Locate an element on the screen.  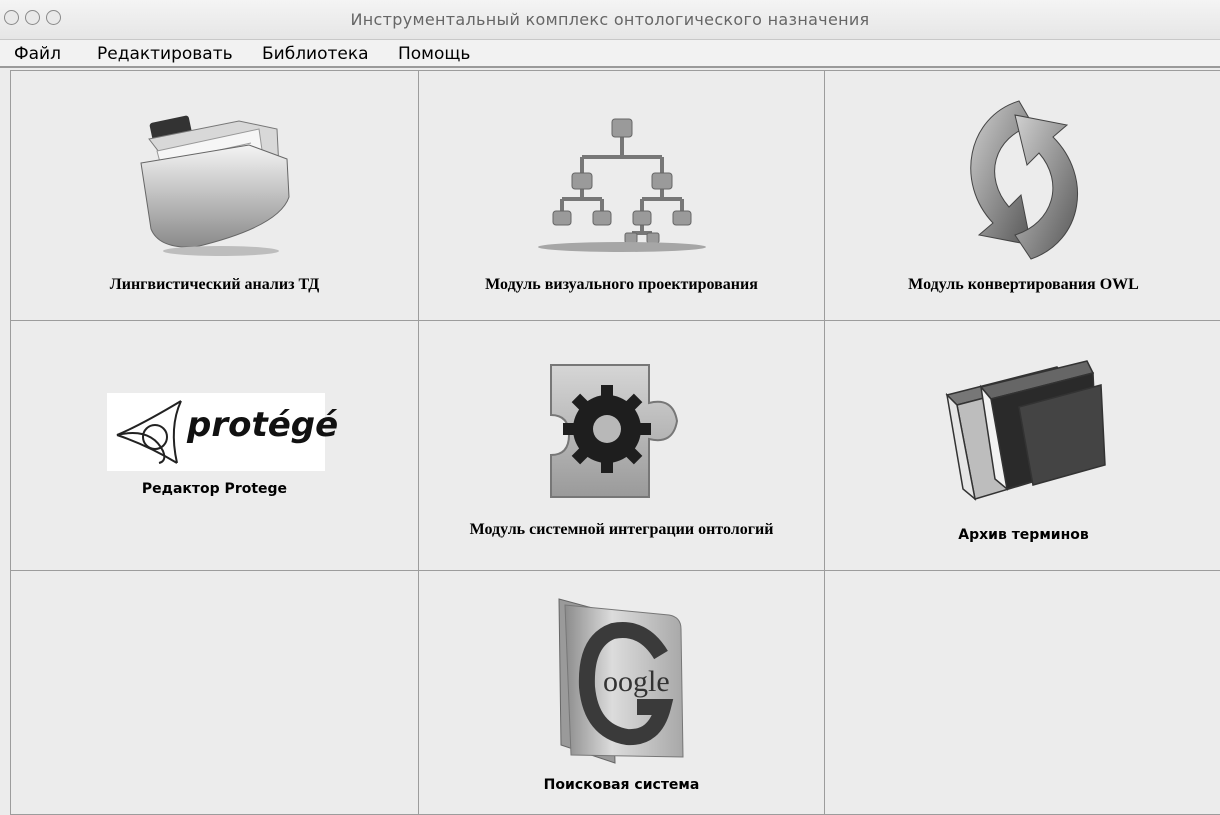
menu-bar: Файл Редактировать Библиотека Помощь is located at coordinates (610, 54).